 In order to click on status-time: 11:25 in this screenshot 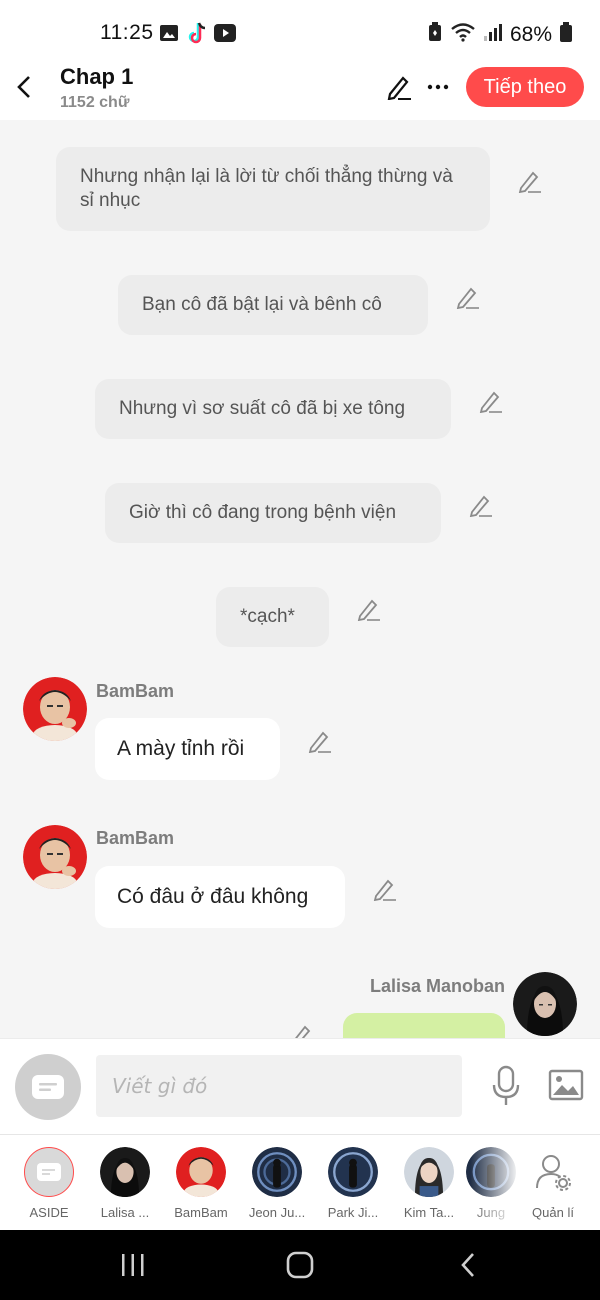, I will do `click(127, 32)`.